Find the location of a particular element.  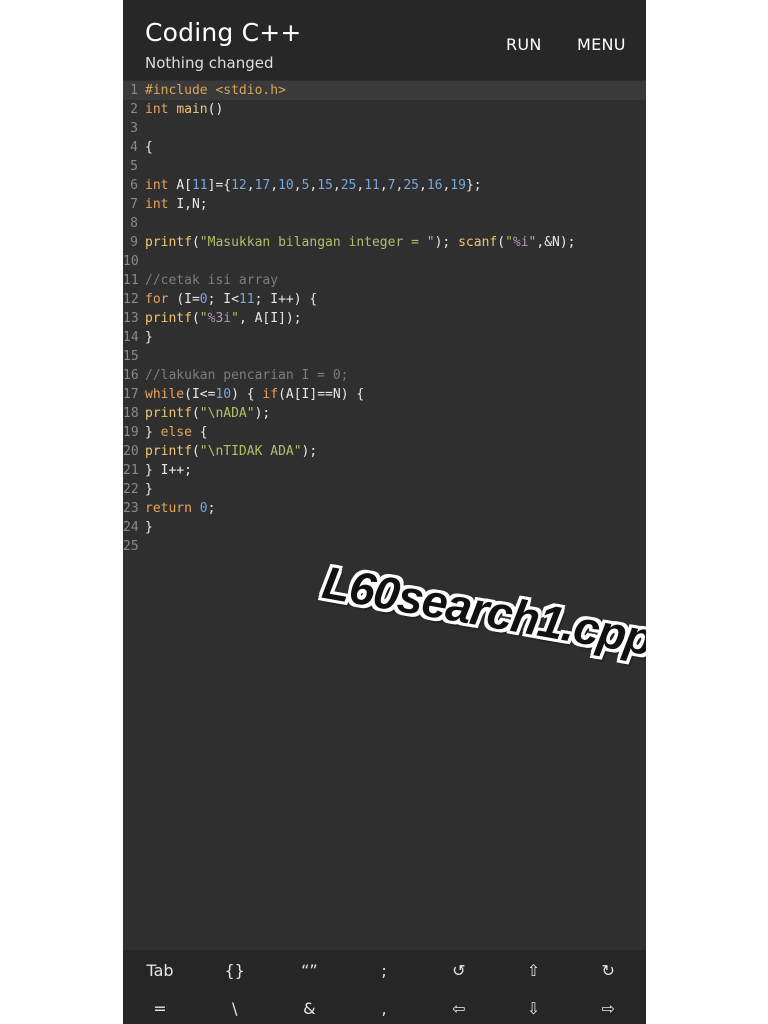

code-line: 15 is located at coordinates (384, 356).